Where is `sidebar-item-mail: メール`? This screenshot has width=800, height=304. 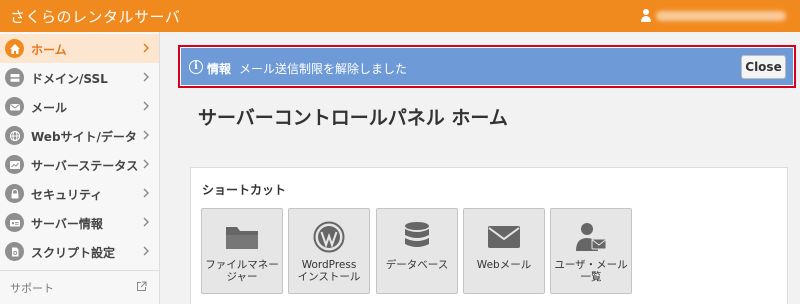 sidebar-item-mail: メール is located at coordinates (79, 106).